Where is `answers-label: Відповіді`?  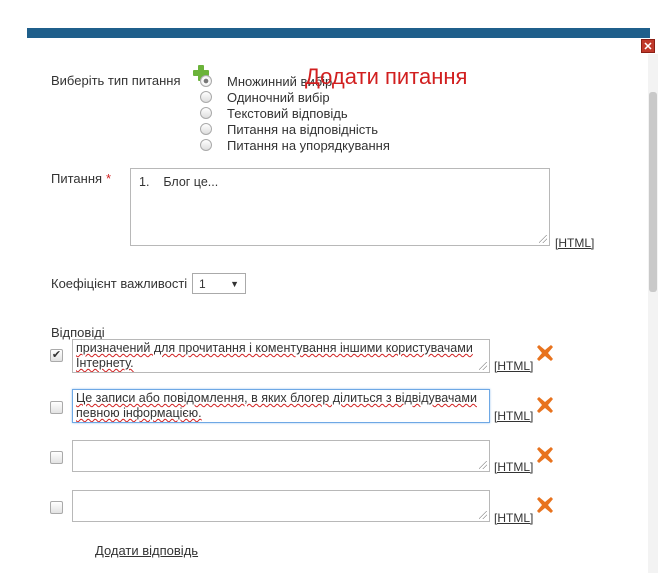 answers-label: Відповіді is located at coordinates (78, 332).